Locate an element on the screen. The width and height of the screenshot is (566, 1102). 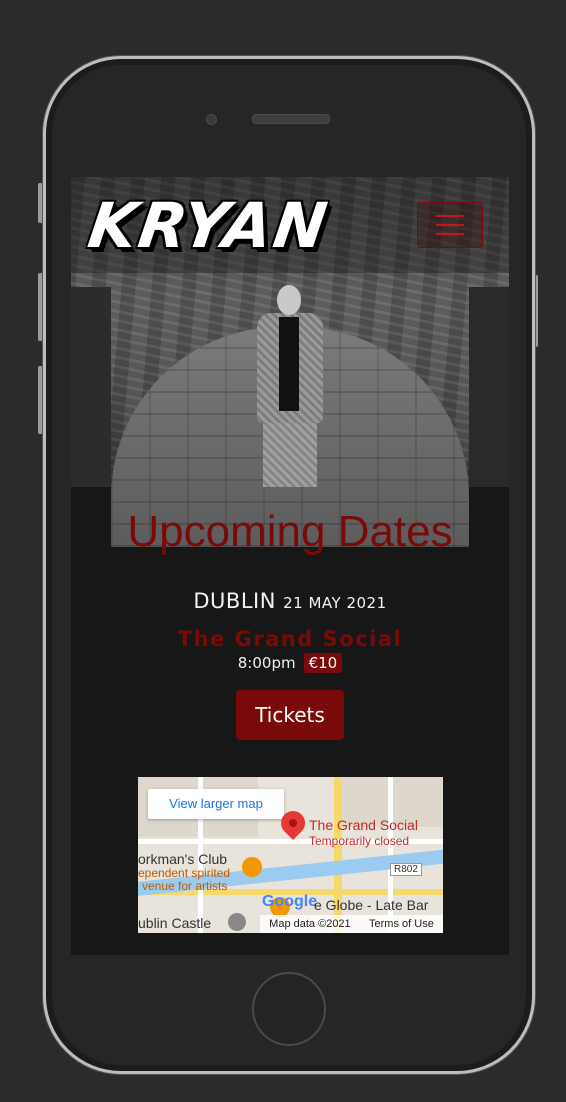
road-label: R802 is located at coordinates (406, 869).